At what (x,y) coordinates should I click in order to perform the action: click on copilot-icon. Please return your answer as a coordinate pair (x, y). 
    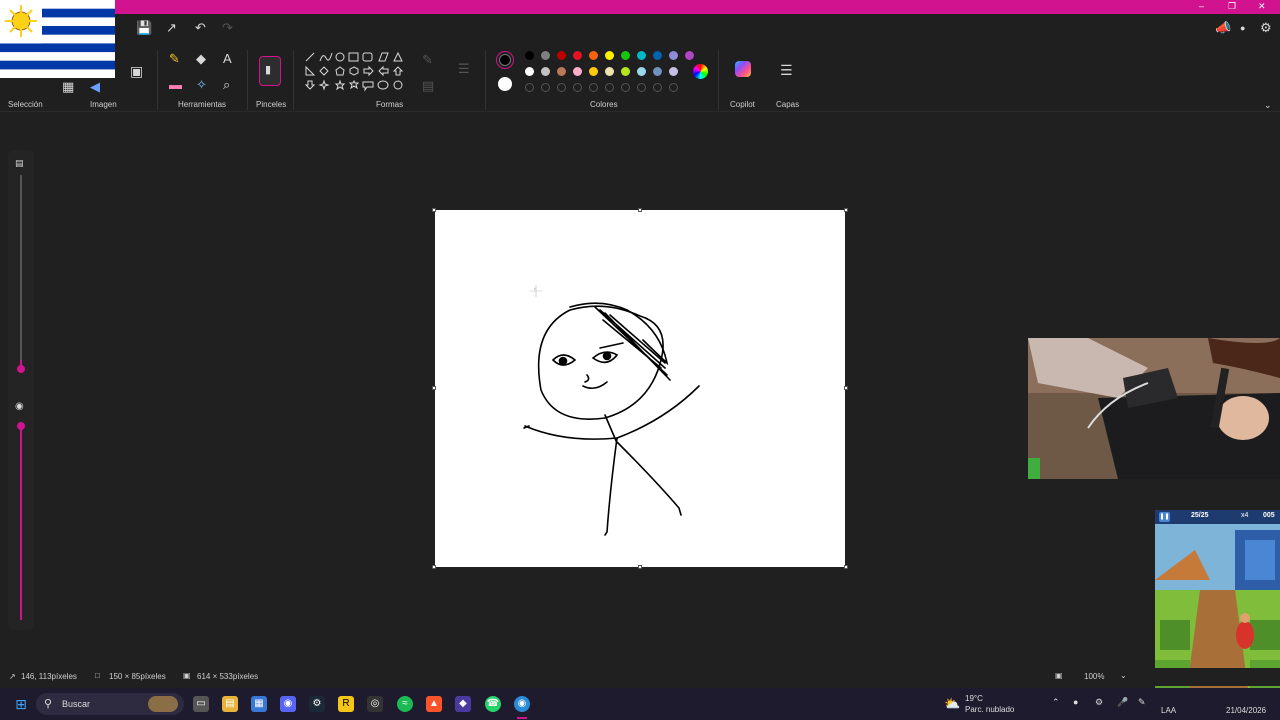
    Looking at the image, I should click on (743, 69).